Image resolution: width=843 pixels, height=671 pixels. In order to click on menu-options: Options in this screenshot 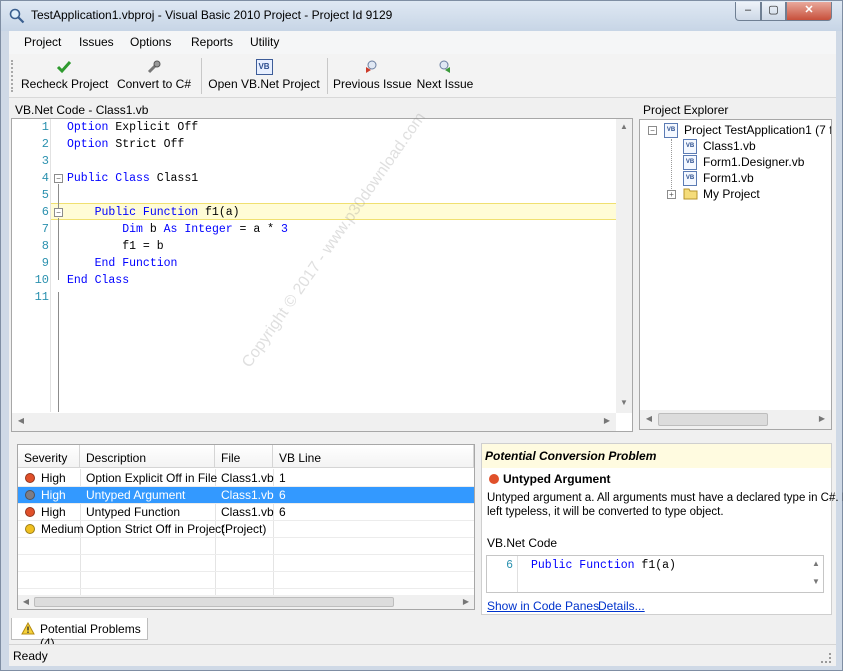, I will do `click(150, 42)`.